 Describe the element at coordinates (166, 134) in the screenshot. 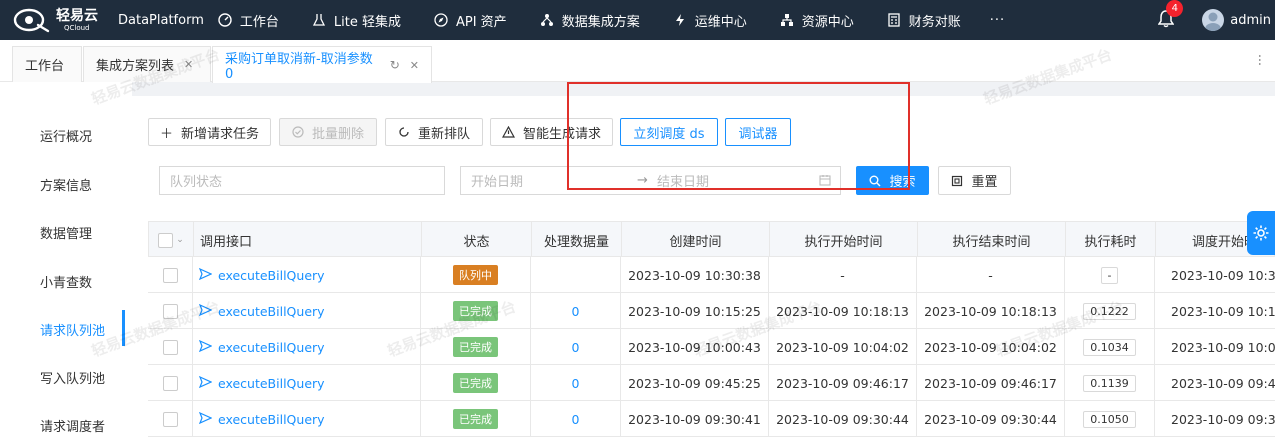

I see `plus-icon: ＋` at that location.